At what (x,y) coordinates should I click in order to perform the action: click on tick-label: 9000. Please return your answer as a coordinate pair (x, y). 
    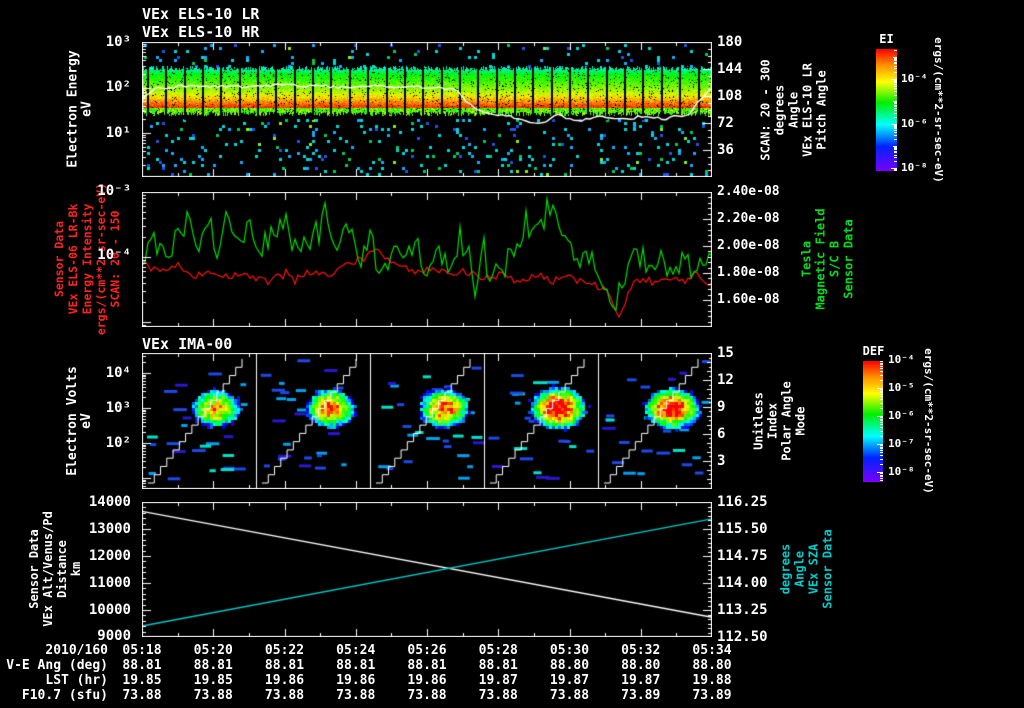
    Looking at the image, I should click on (114, 636).